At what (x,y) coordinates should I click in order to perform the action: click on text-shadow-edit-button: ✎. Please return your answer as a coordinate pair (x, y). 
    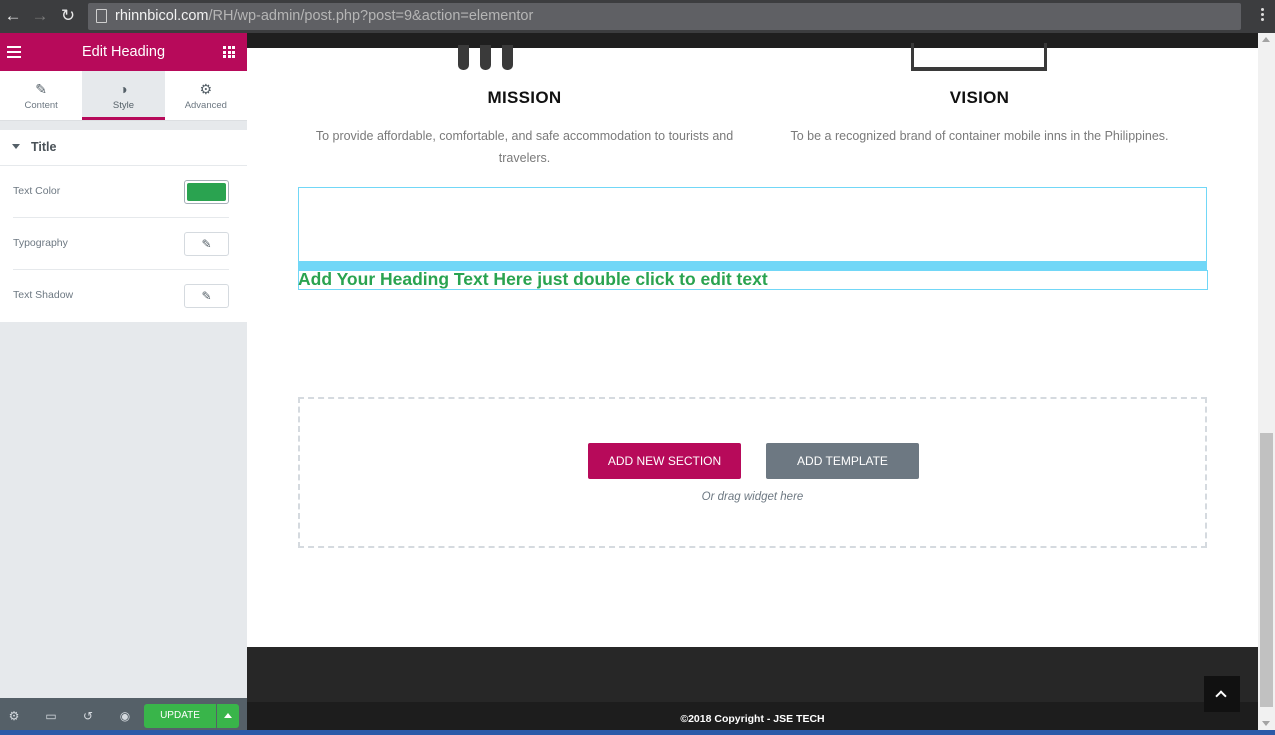
    Looking at the image, I should click on (206, 296).